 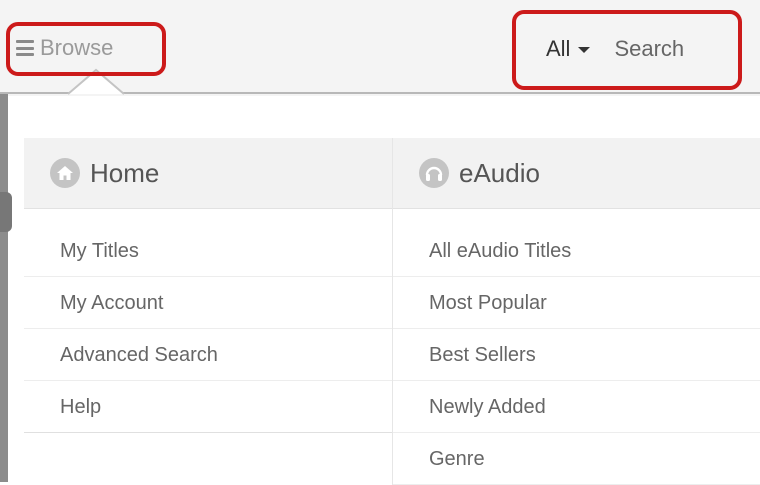 I want to click on search-button: Search, so click(x=649, y=49).